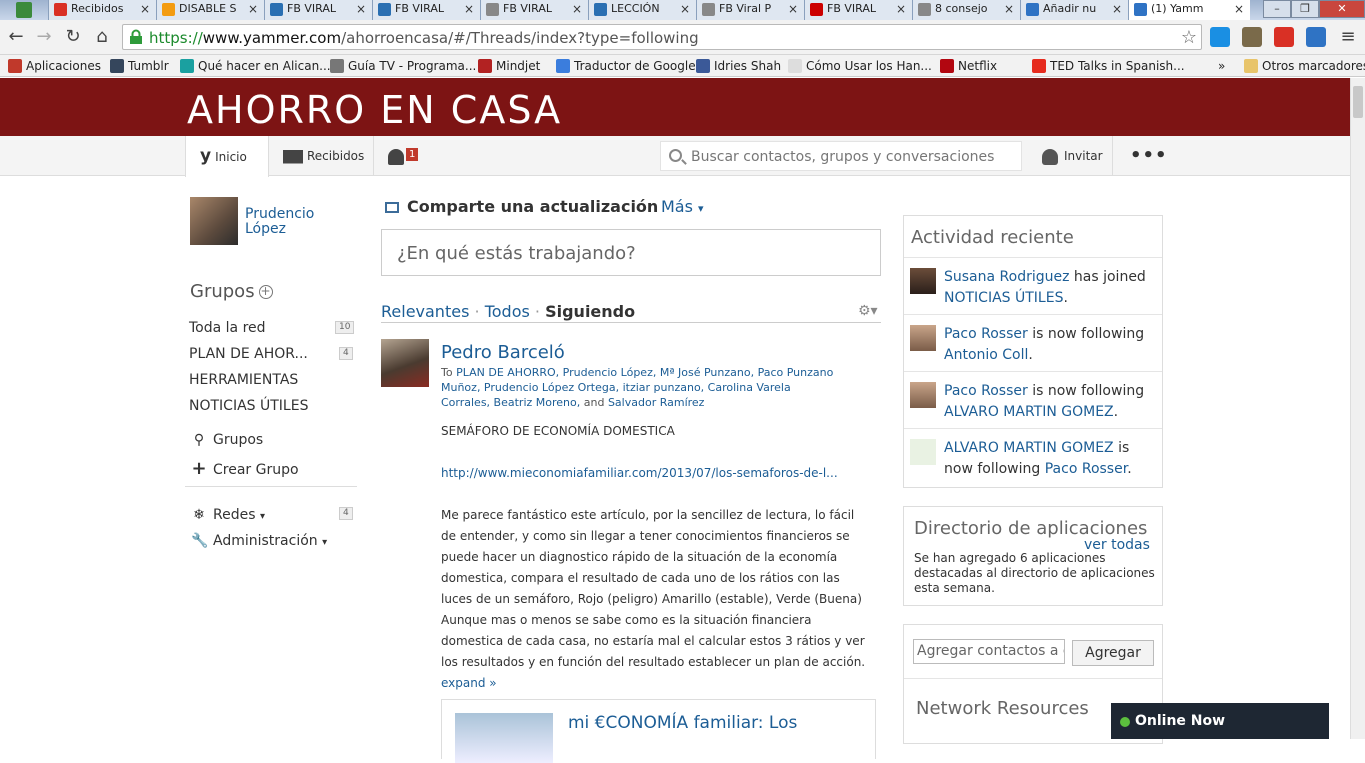 This screenshot has width=1365, height=763. What do you see at coordinates (1029, 412) in the screenshot?
I see `activity-target: ALVARO MARTIN GOMEZ` at bounding box center [1029, 412].